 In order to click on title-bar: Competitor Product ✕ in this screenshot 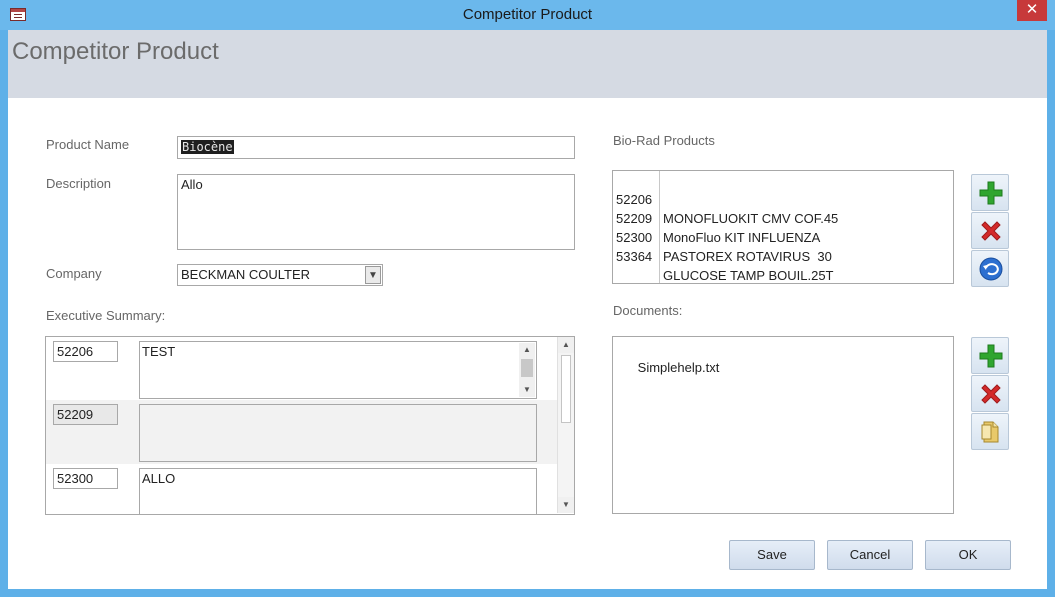, I will do `click(527, 15)`.